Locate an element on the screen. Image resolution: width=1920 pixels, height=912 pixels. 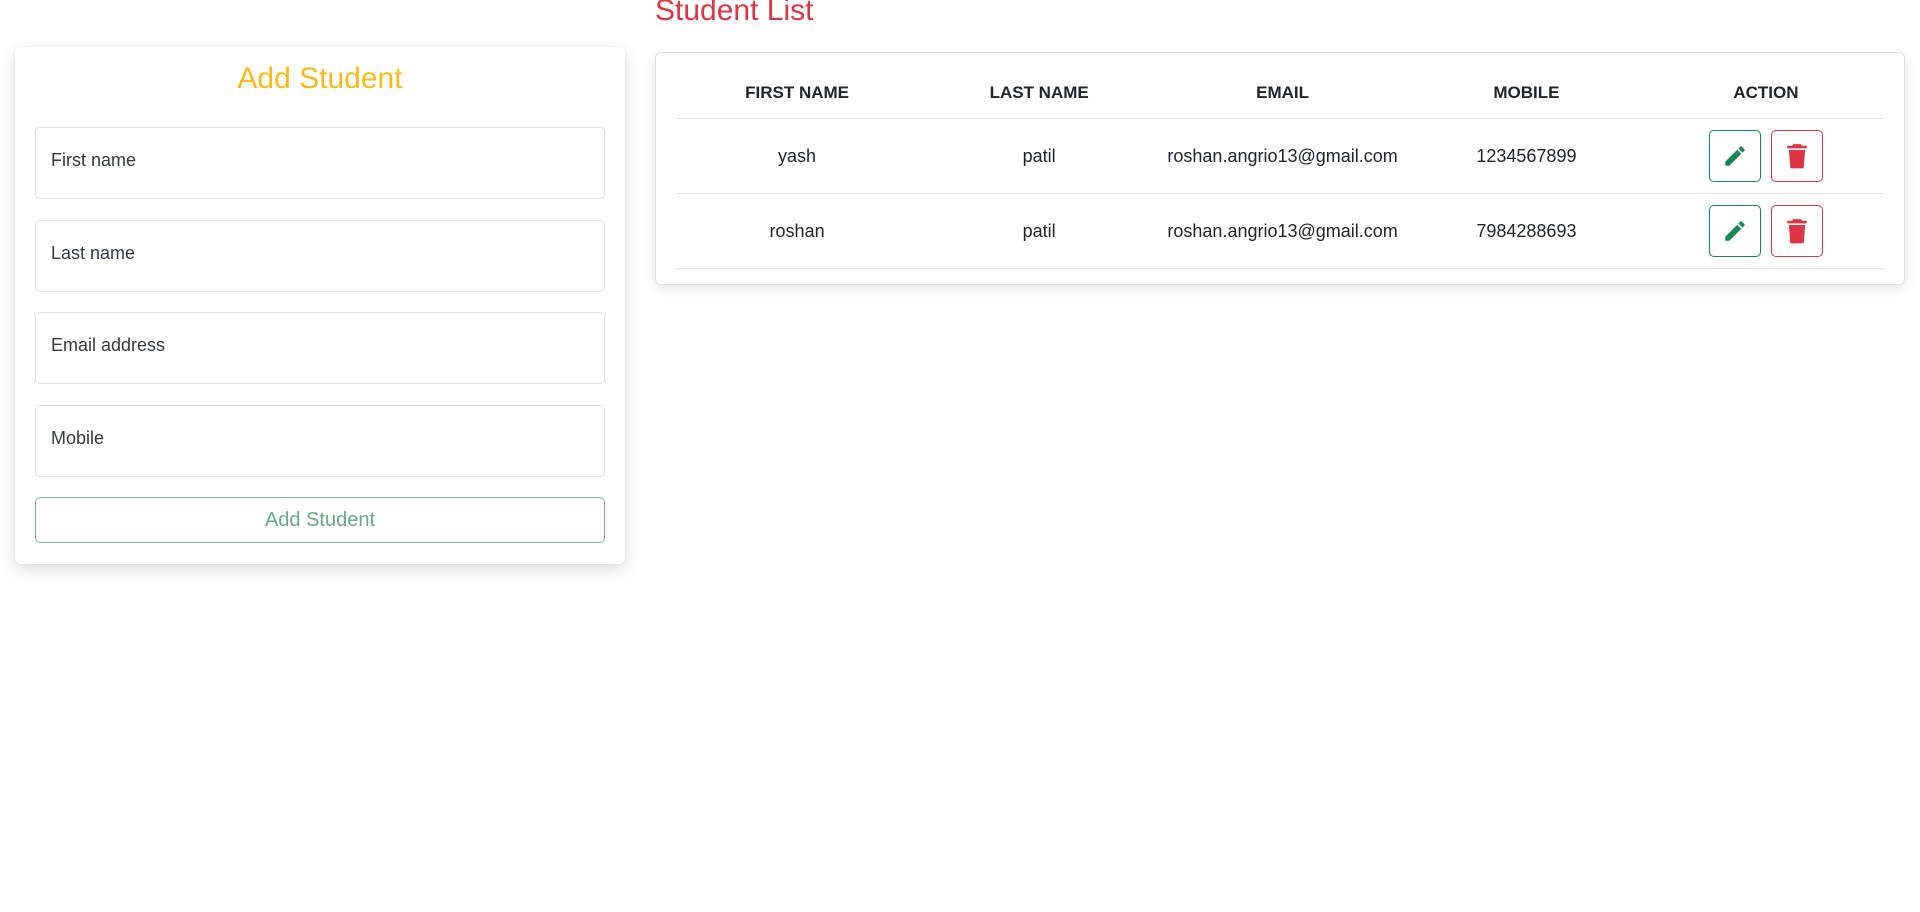
student-list-title: Student List is located at coordinates (734, 13).